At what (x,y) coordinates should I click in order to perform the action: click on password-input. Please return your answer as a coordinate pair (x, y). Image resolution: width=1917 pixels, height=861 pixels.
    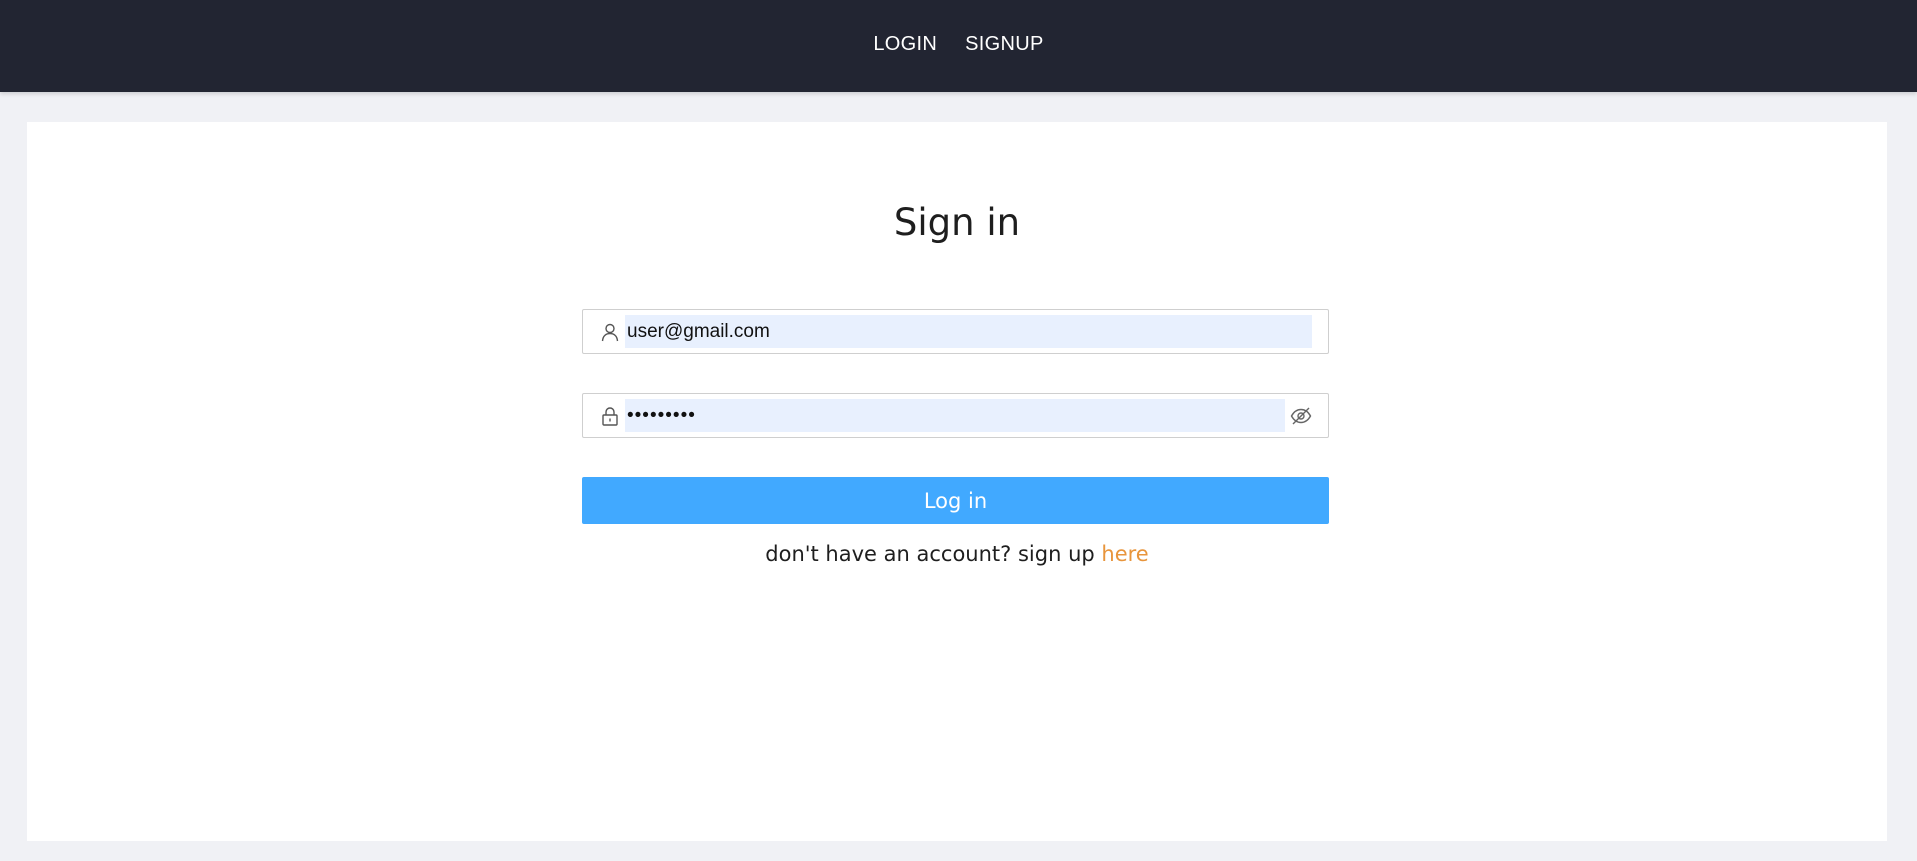
    Looking at the image, I should click on (955, 415).